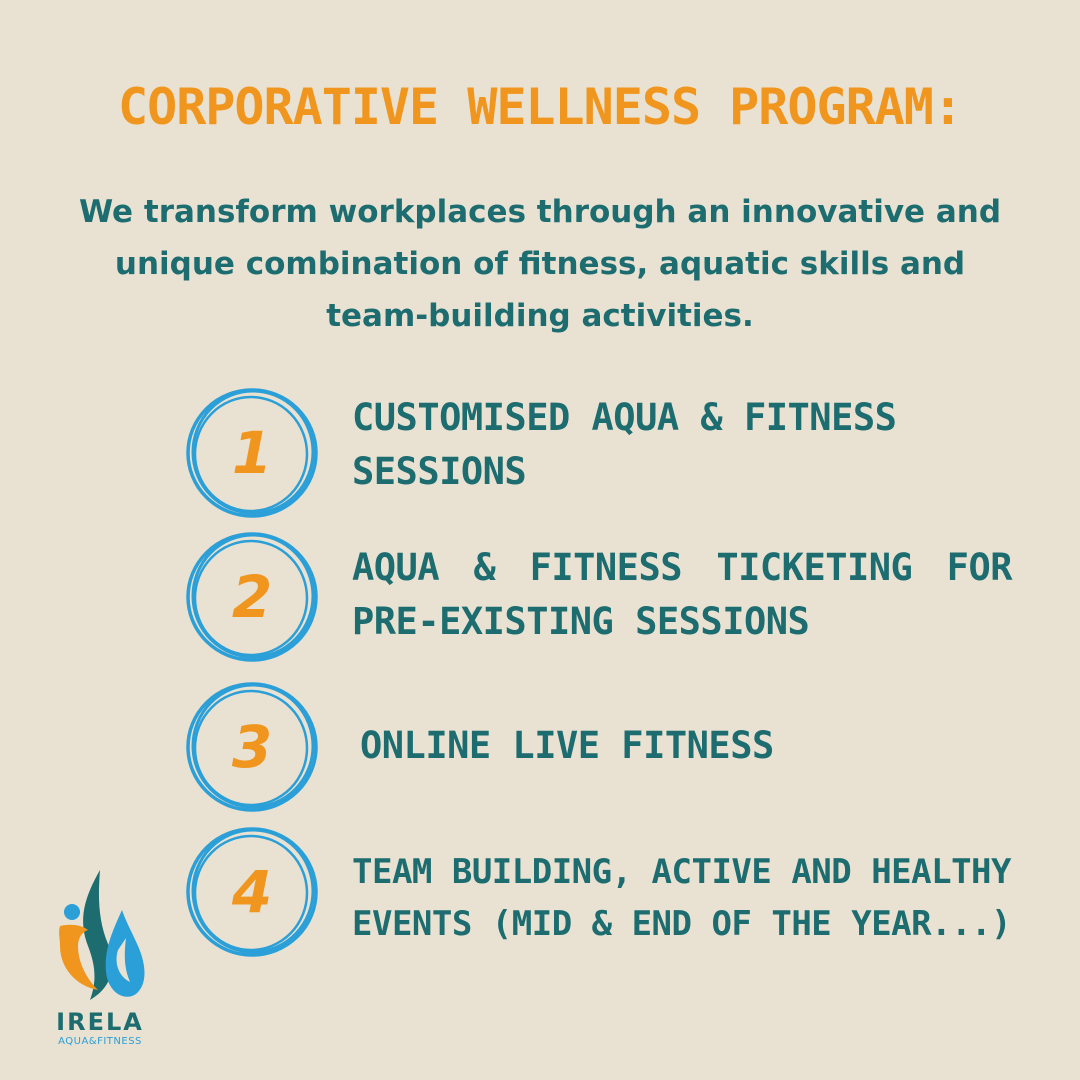  I want to click on list-item-3: 3 Online Live Fitness, so click(540, 757).